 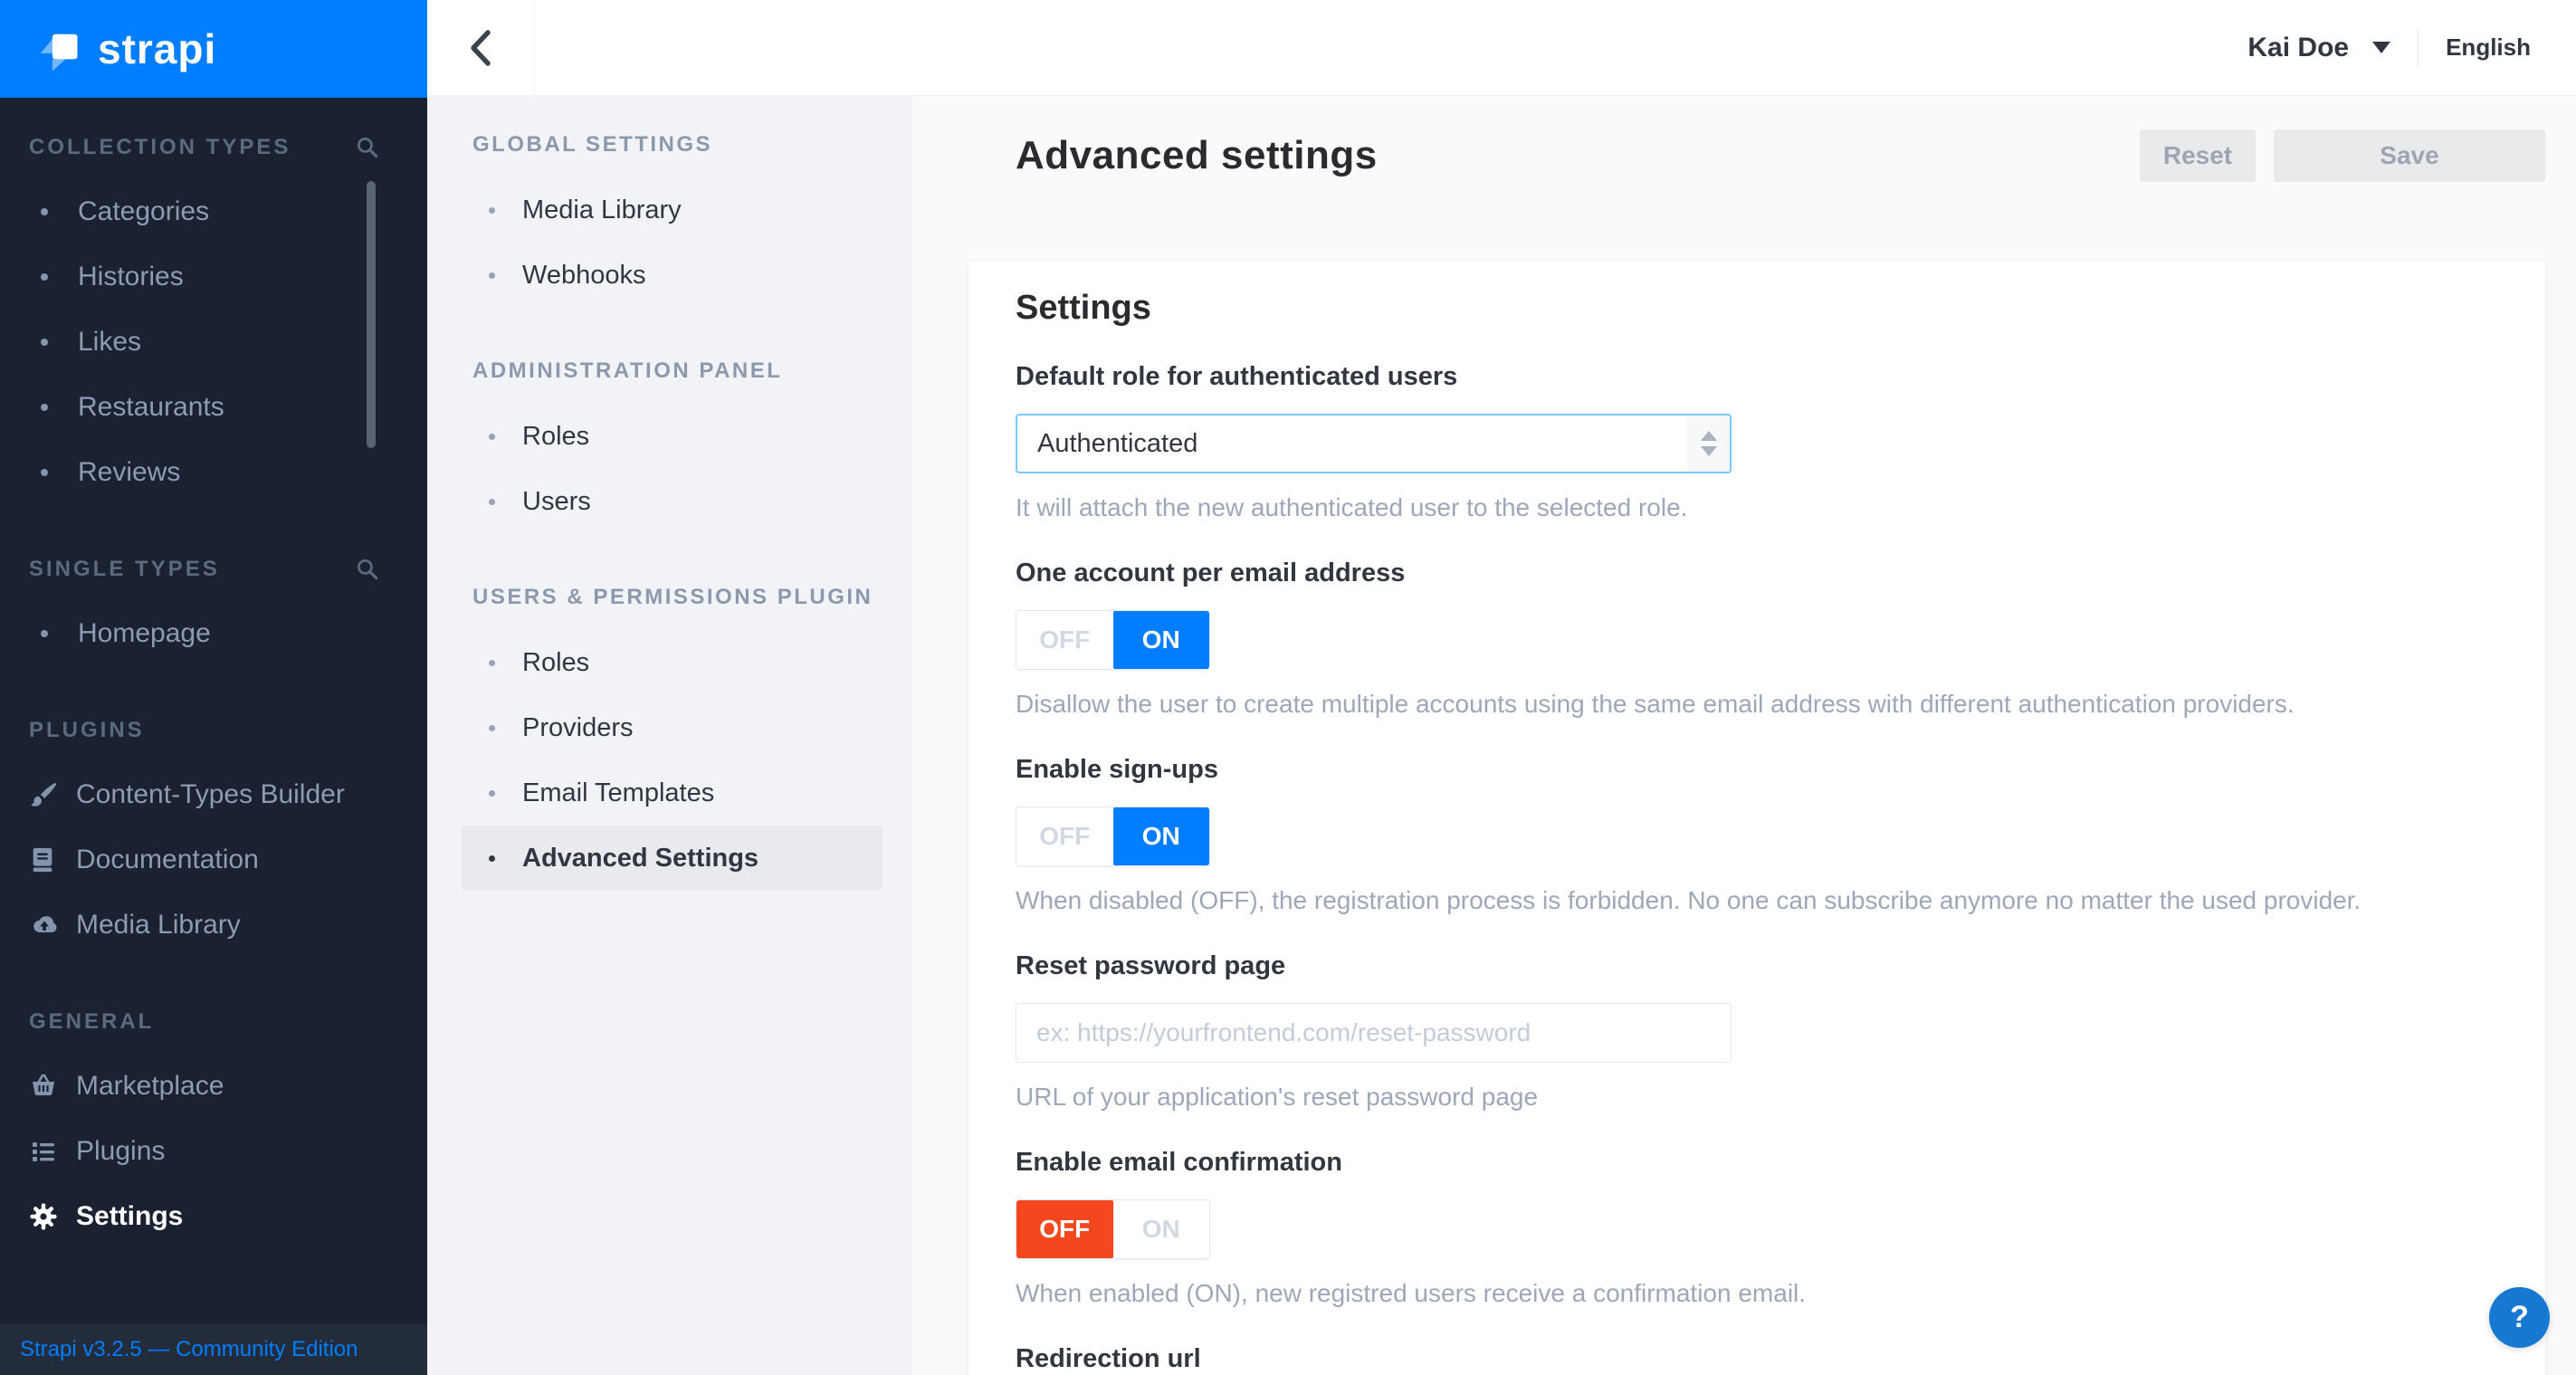 What do you see at coordinates (578, 727) in the screenshot?
I see `settings-nav-label: Providers` at bounding box center [578, 727].